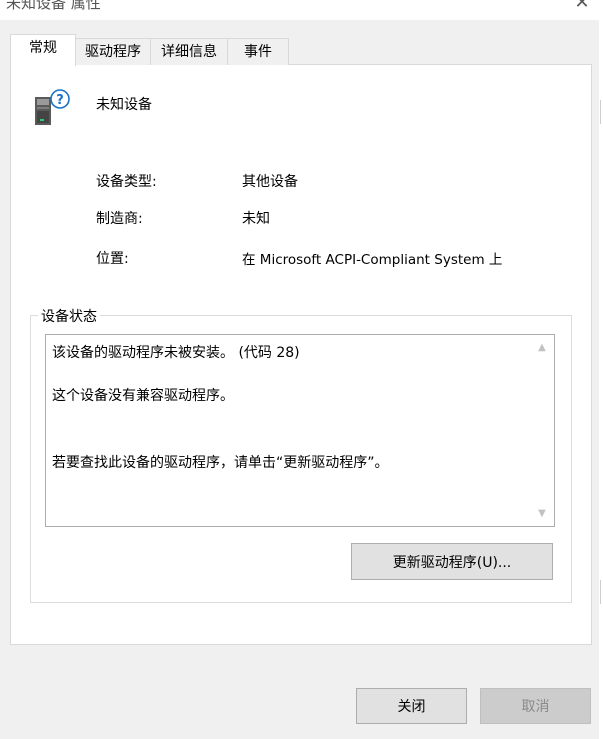  What do you see at coordinates (176, 353) in the screenshot?
I see `status-line: 该设备的驱动程序未被安装。 (代码 28)` at bounding box center [176, 353].